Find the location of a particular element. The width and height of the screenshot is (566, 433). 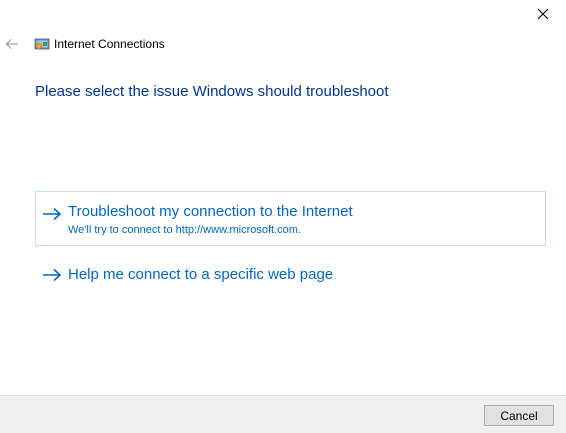

cancel-button: Cancel is located at coordinates (519, 415).